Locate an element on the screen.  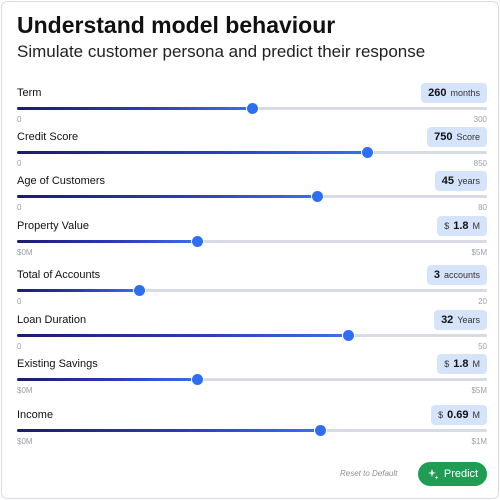
slider-max-label: 850 is located at coordinates (480, 163).